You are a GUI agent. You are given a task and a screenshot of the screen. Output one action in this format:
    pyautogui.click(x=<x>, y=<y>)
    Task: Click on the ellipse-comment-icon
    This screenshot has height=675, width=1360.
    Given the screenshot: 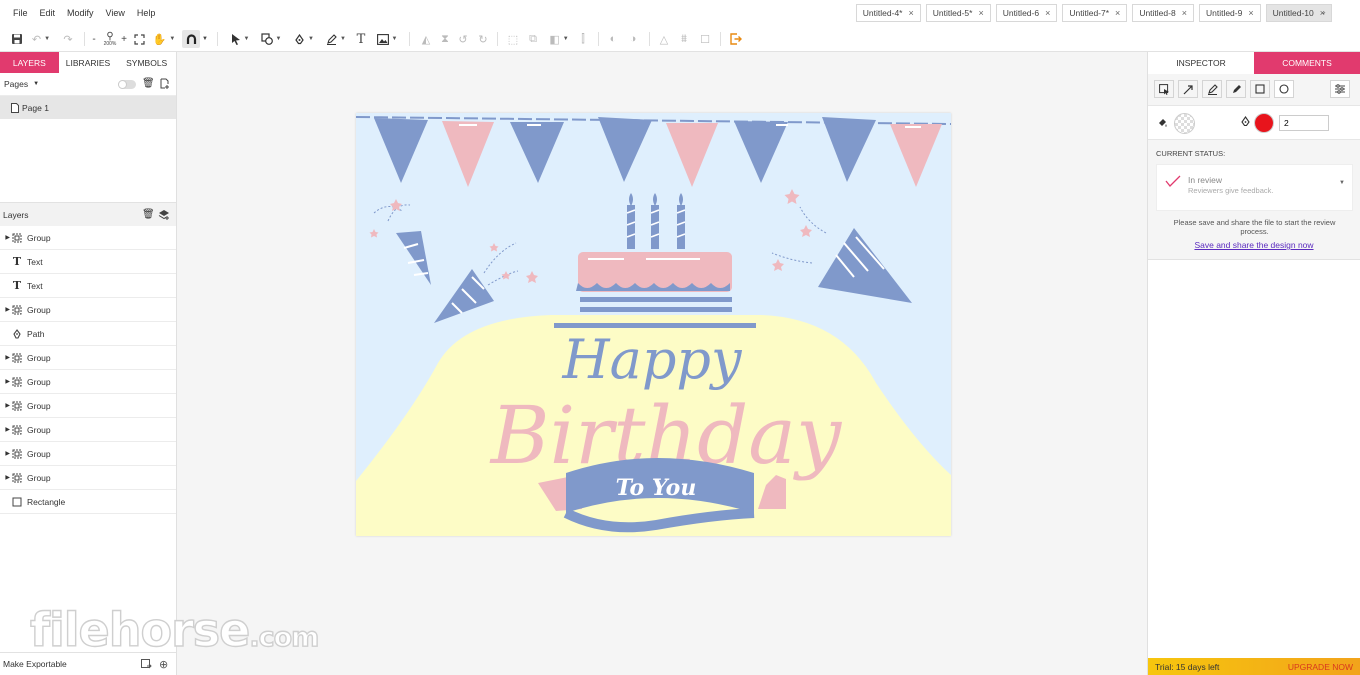 What is the action you would take?
    pyautogui.click(x=1284, y=89)
    